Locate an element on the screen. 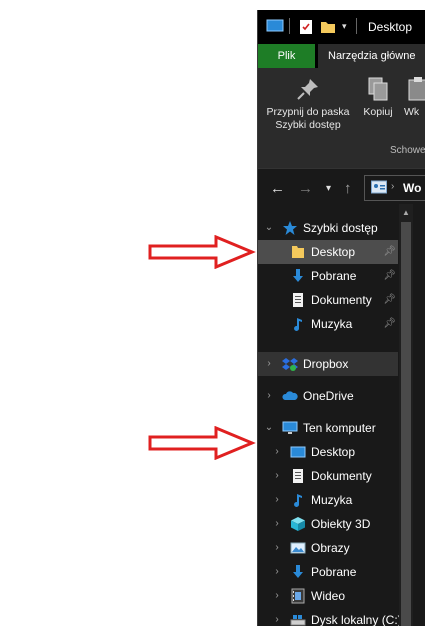 The width and height of the screenshot is (425, 626). window-title: Desktop is located at coordinates (390, 27).